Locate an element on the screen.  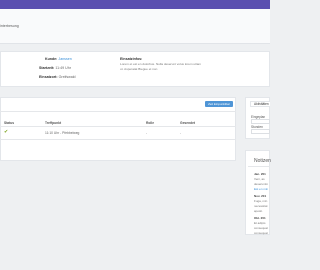
page-header is located at coordinates (135, 26).